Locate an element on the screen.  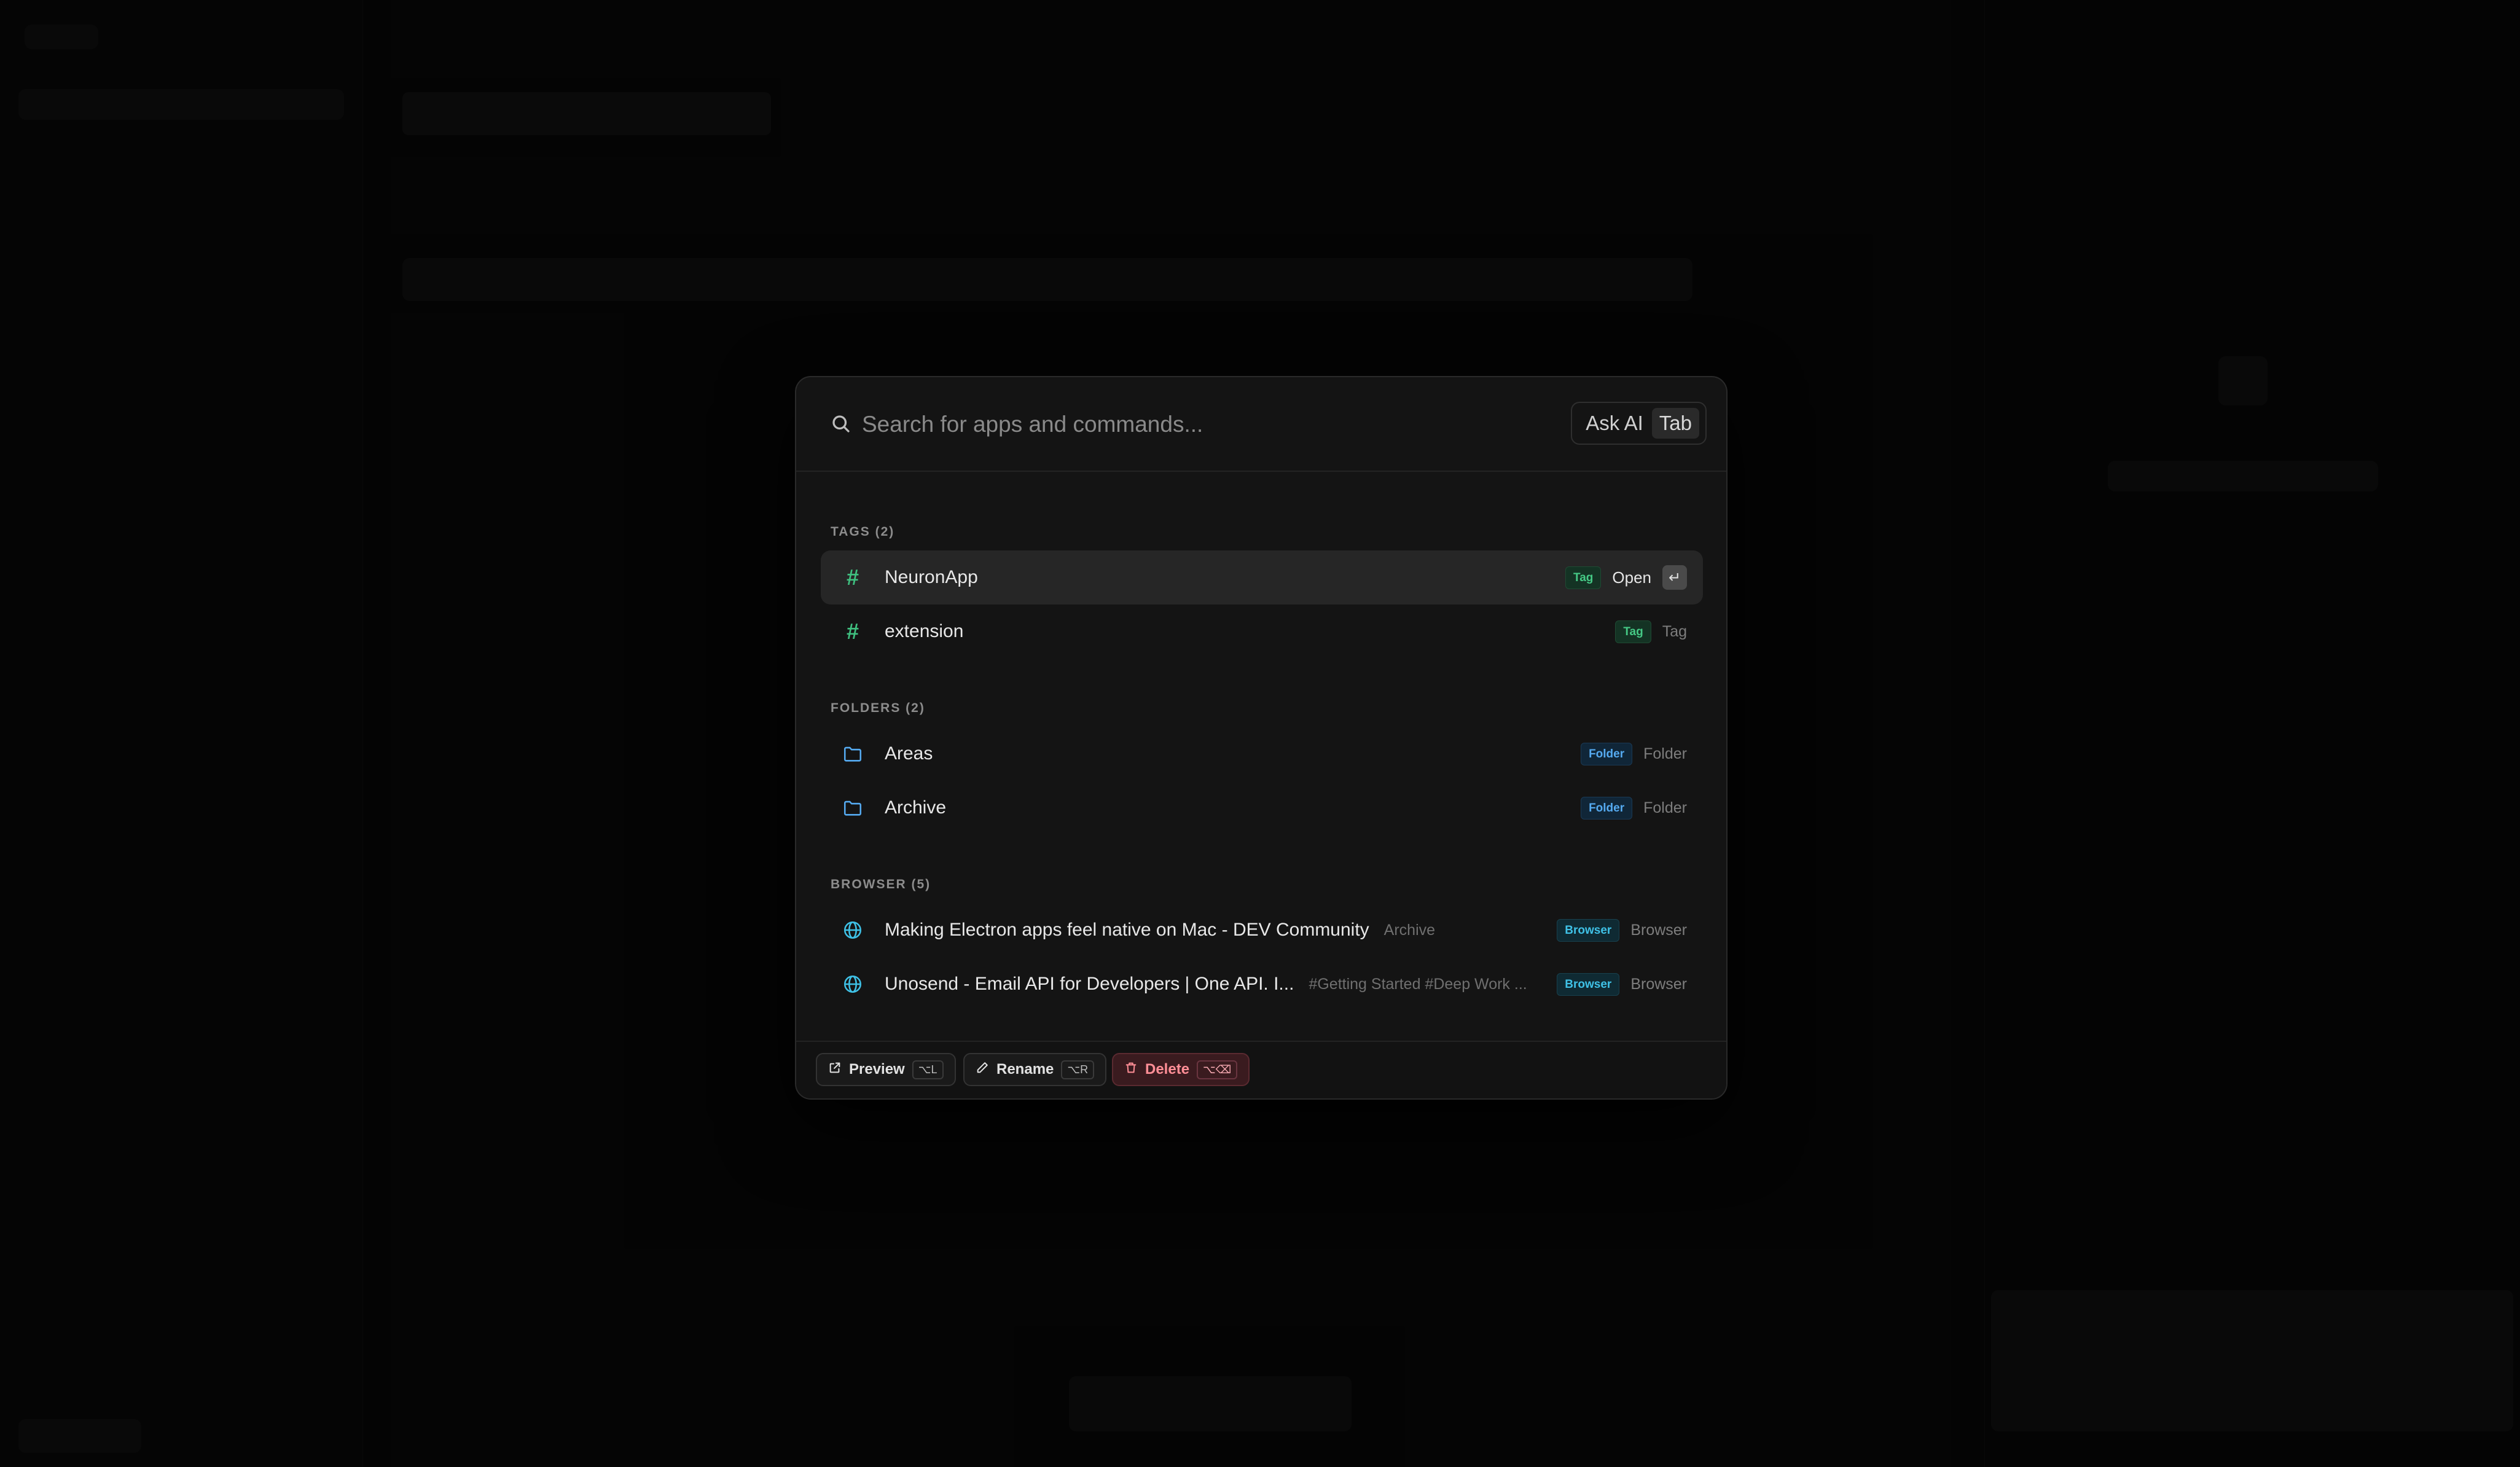
preview-shortcut: ⌥L is located at coordinates (928, 1069).